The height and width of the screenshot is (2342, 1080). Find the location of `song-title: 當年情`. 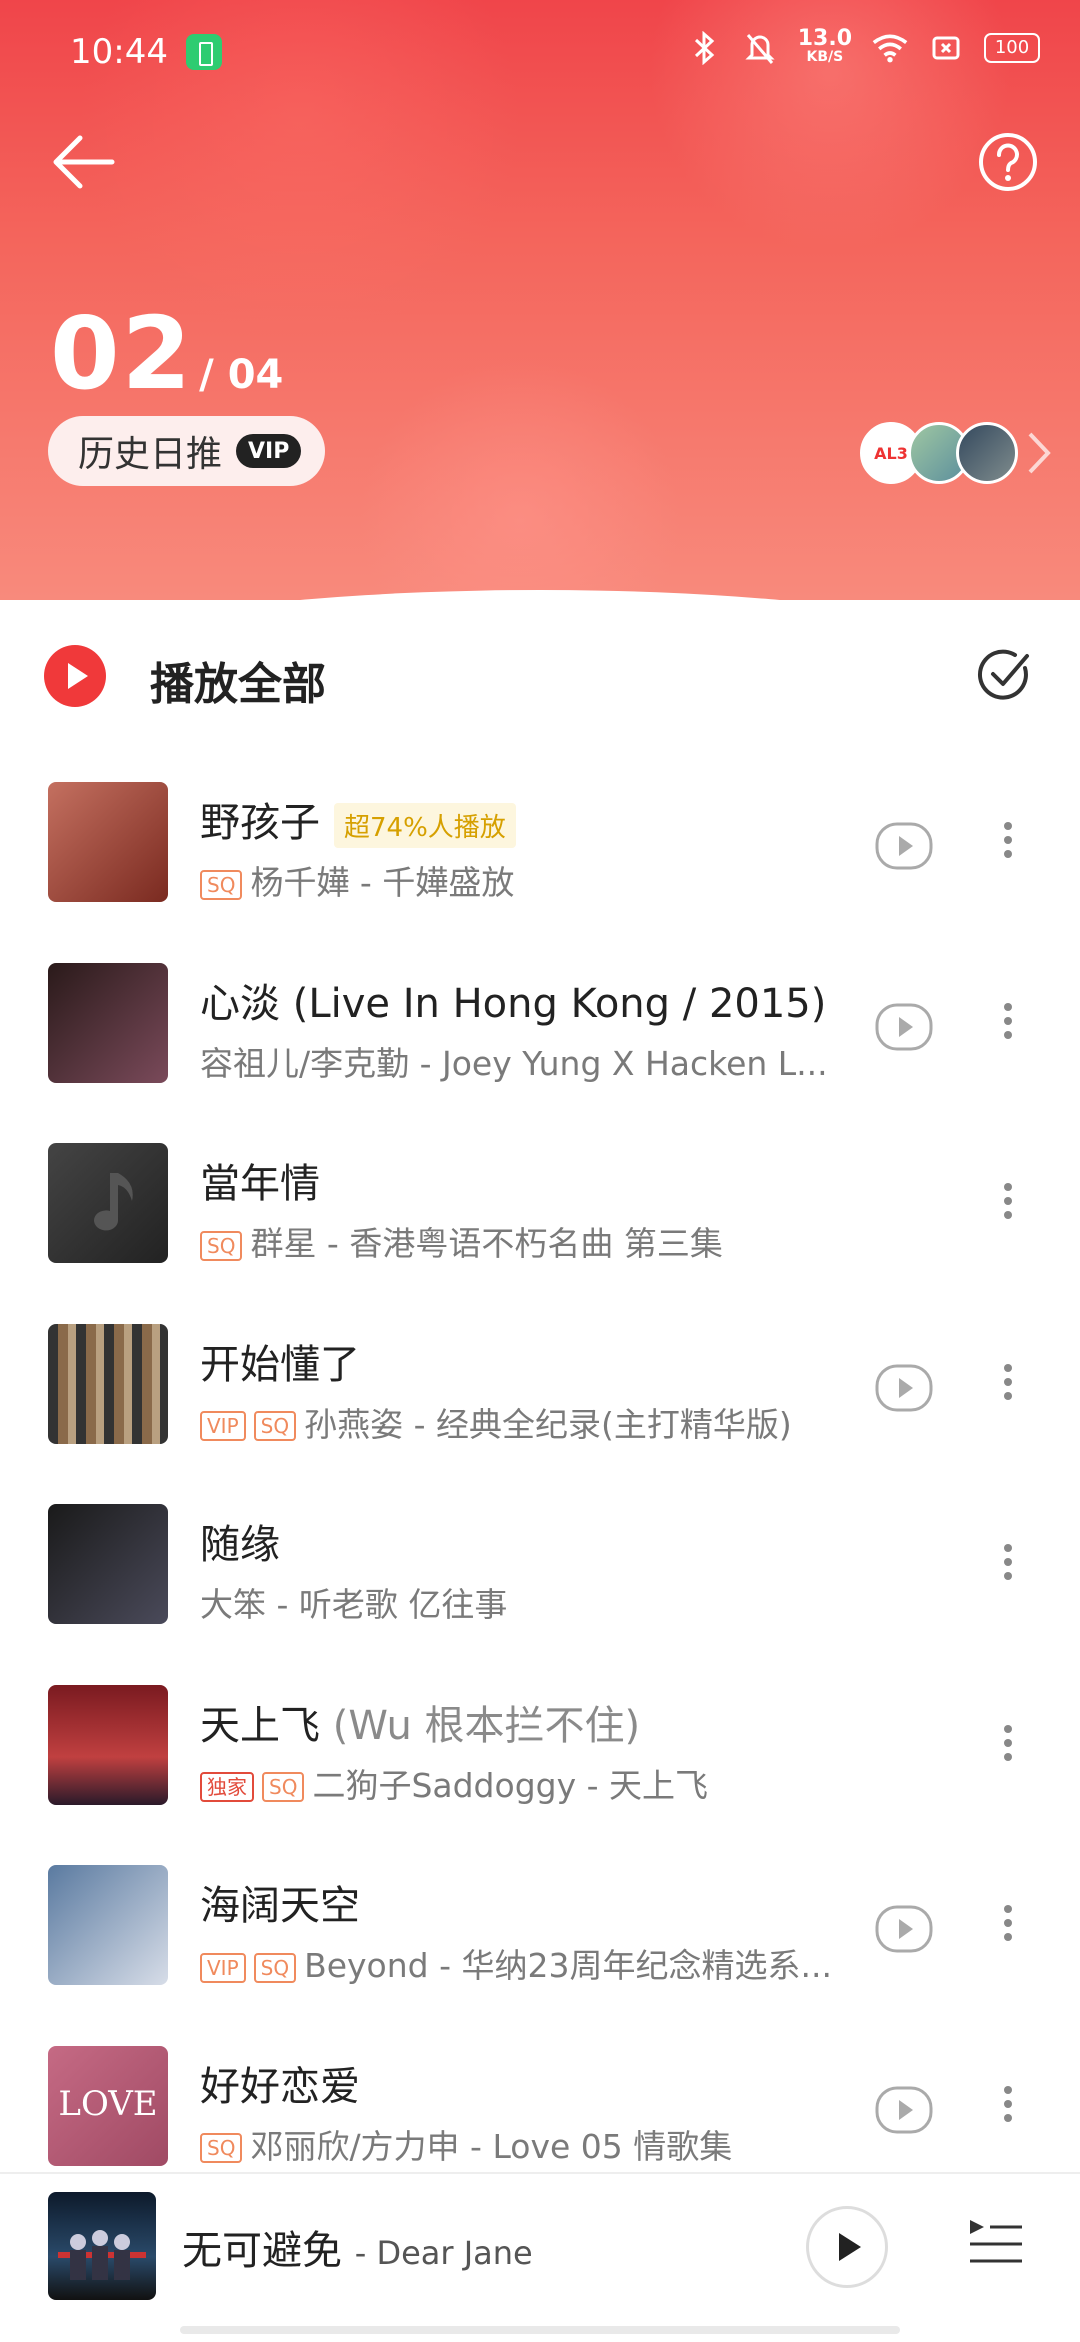

song-title: 當年情 is located at coordinates (260, 1180).